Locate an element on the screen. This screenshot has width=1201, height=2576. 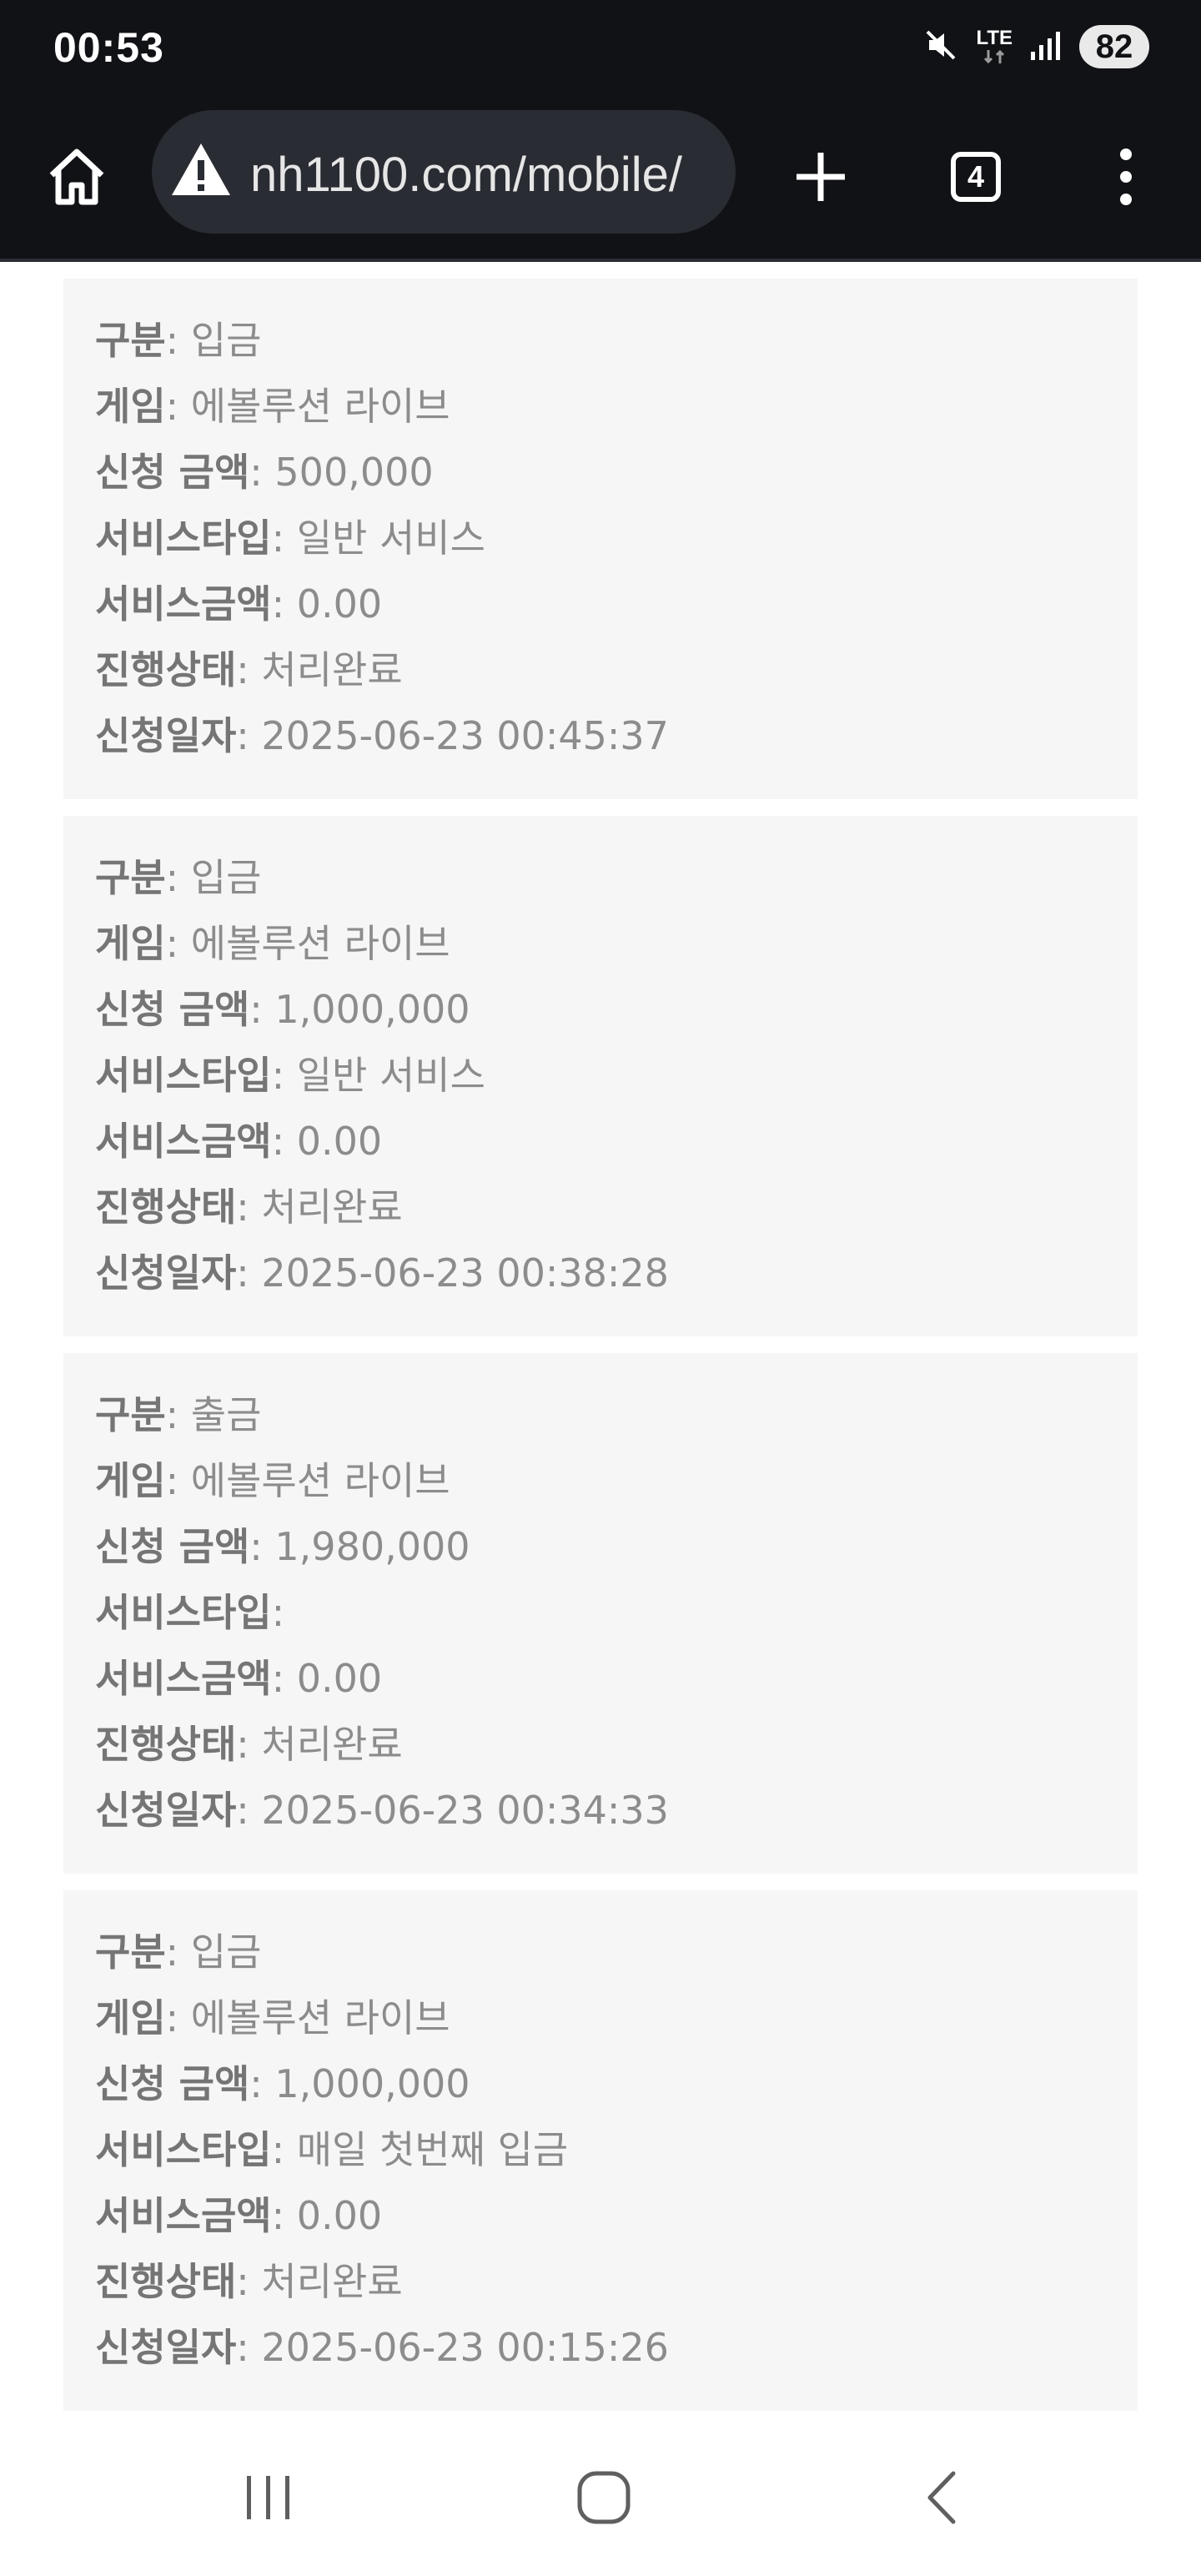
mute-icon is located at coordinates (941, 46).